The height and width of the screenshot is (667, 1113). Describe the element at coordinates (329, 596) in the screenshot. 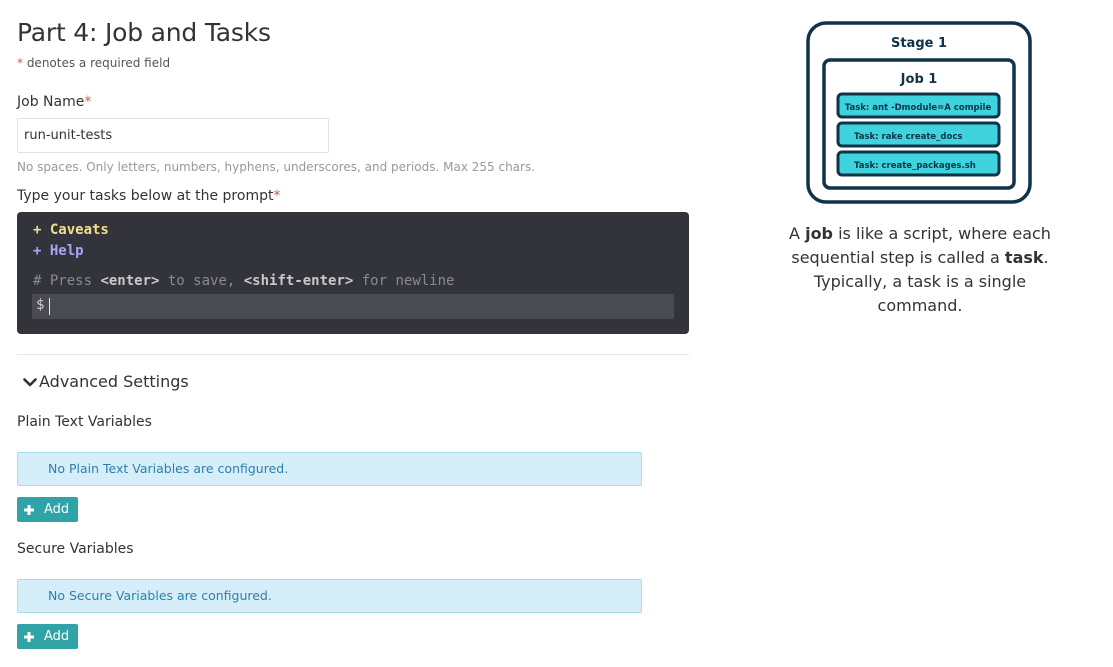

I see `secure-variables-empty-message: No Secure Variables are configured.` at that location.